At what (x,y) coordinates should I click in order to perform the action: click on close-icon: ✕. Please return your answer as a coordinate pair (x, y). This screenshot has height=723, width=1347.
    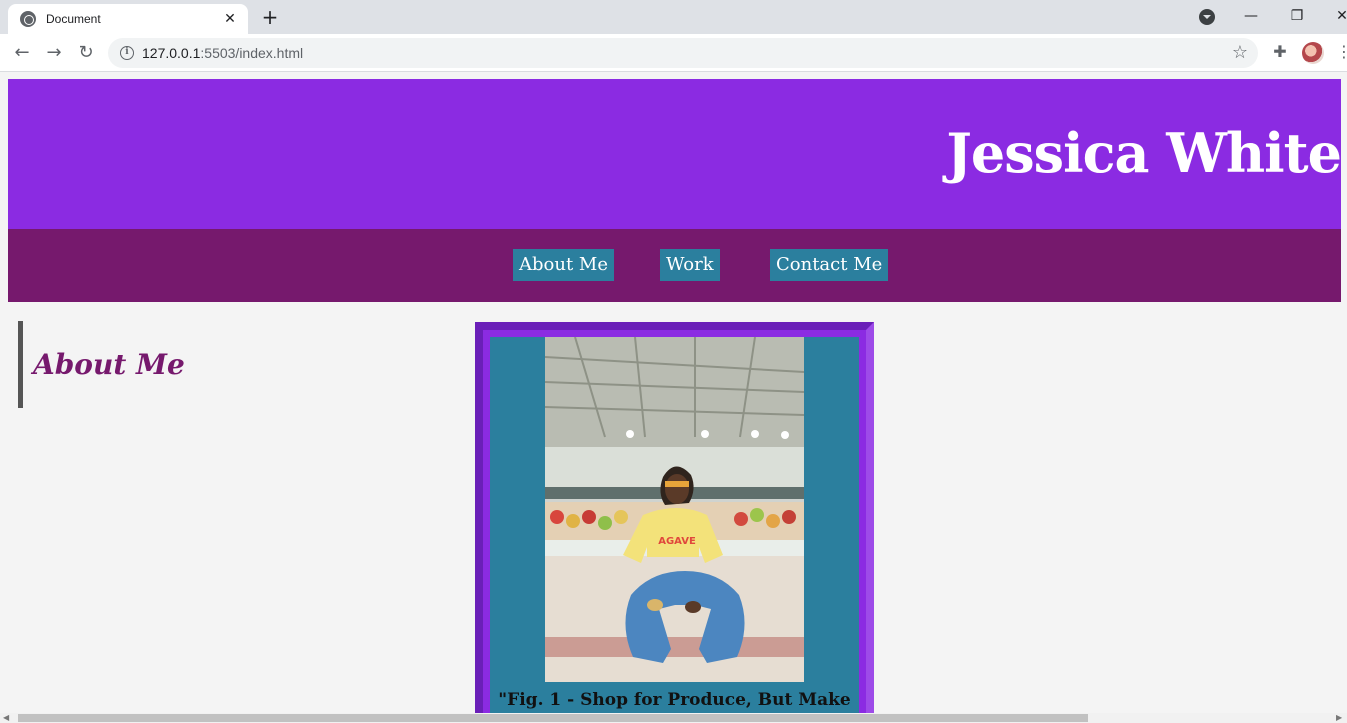
    Looking at the image, I should click on (230, 19).